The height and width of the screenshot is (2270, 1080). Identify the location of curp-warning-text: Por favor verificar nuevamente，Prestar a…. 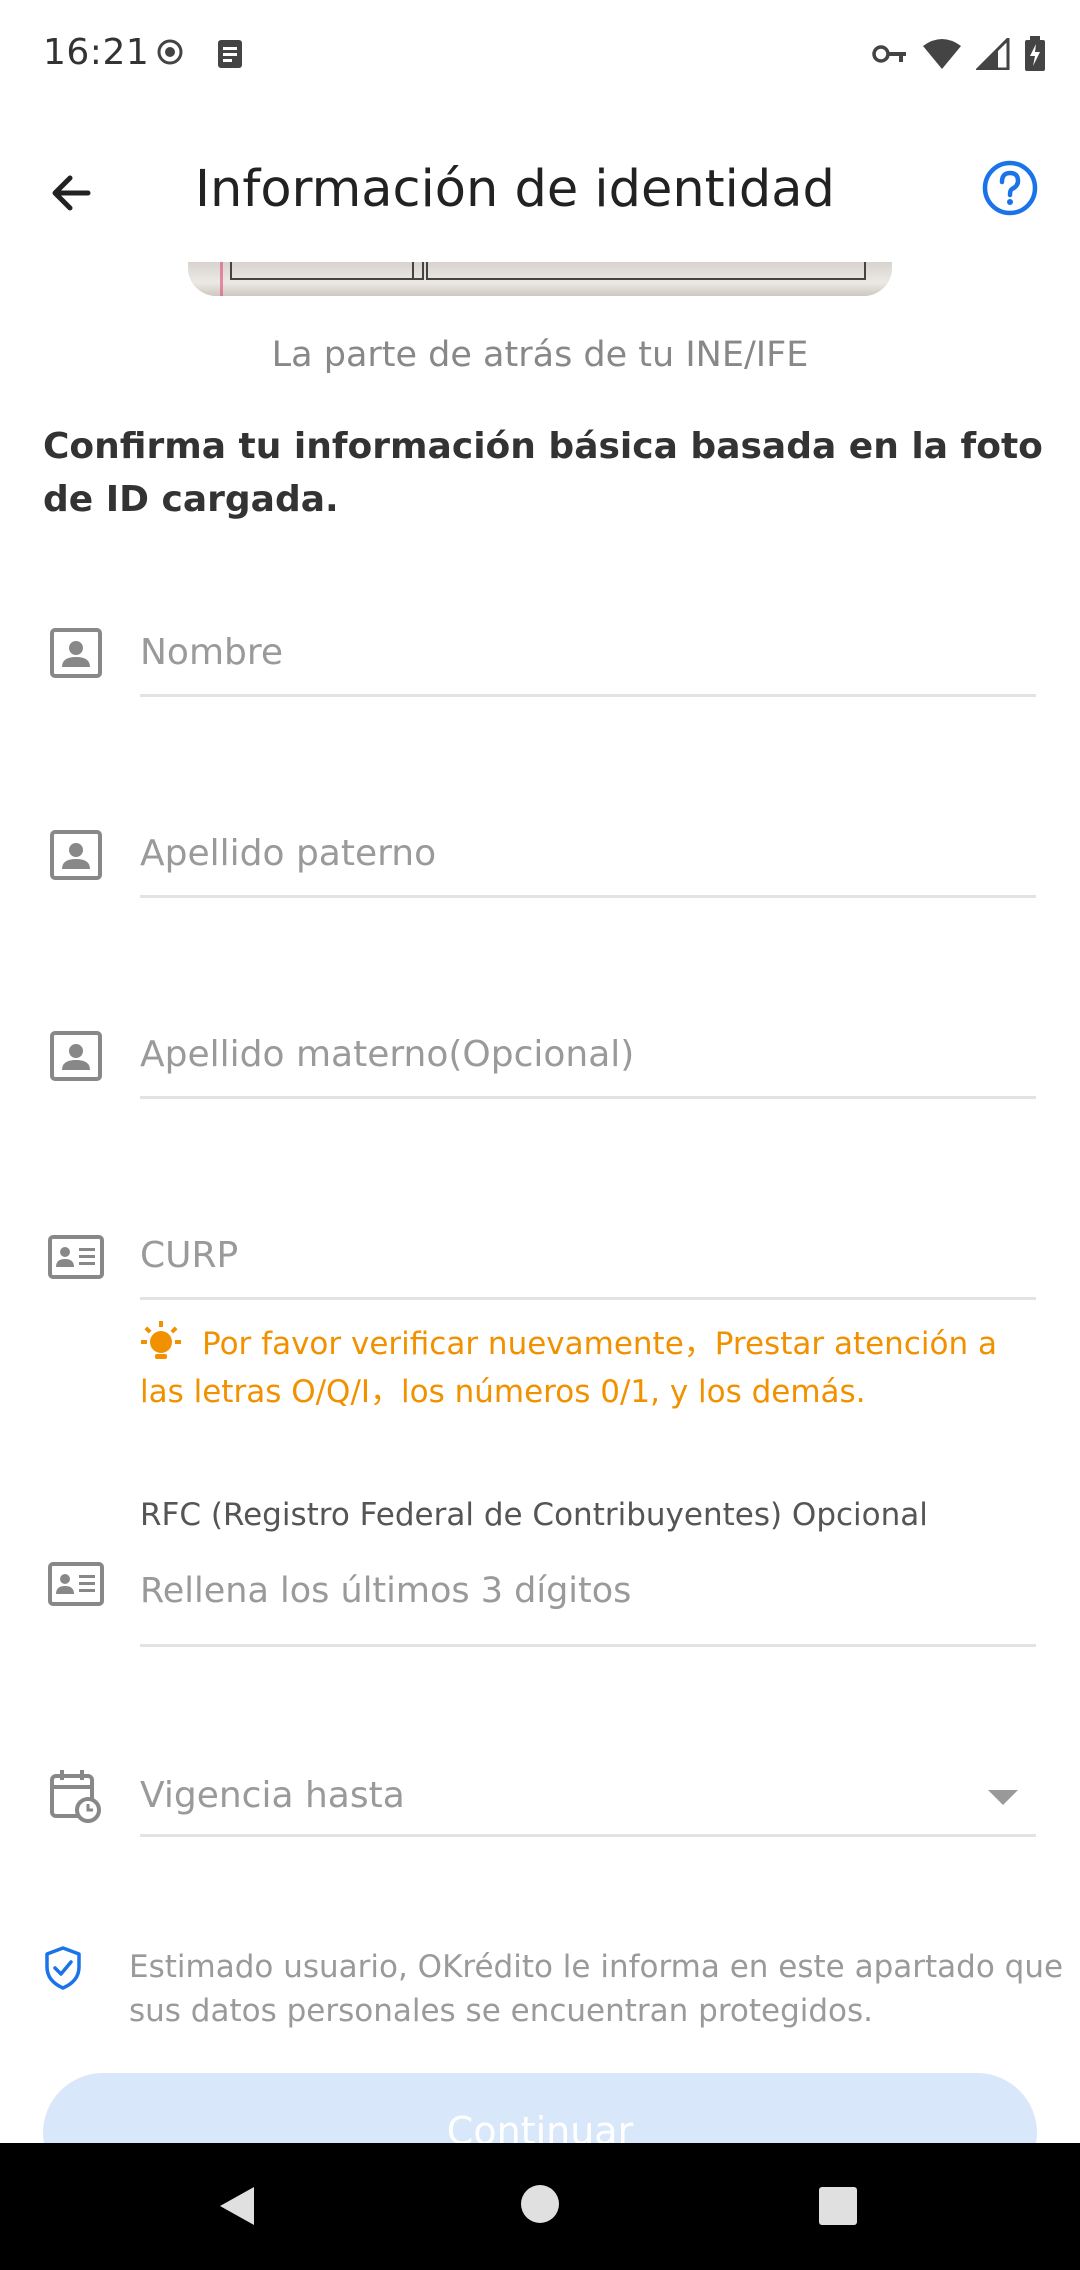
(568, 1368).